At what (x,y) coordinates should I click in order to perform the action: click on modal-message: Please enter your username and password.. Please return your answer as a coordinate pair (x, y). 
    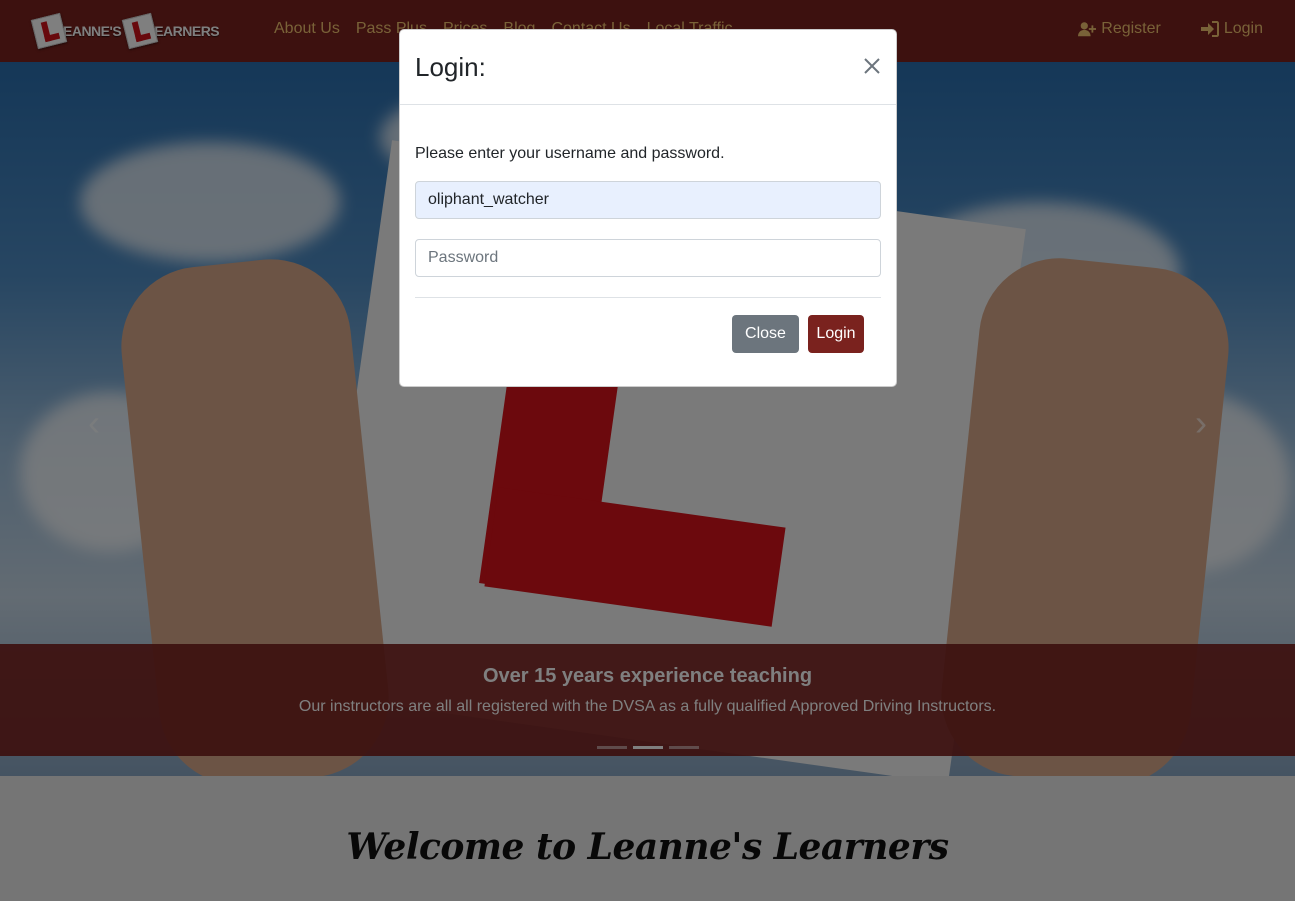
    Looking at the image, I should click on (570, 153).